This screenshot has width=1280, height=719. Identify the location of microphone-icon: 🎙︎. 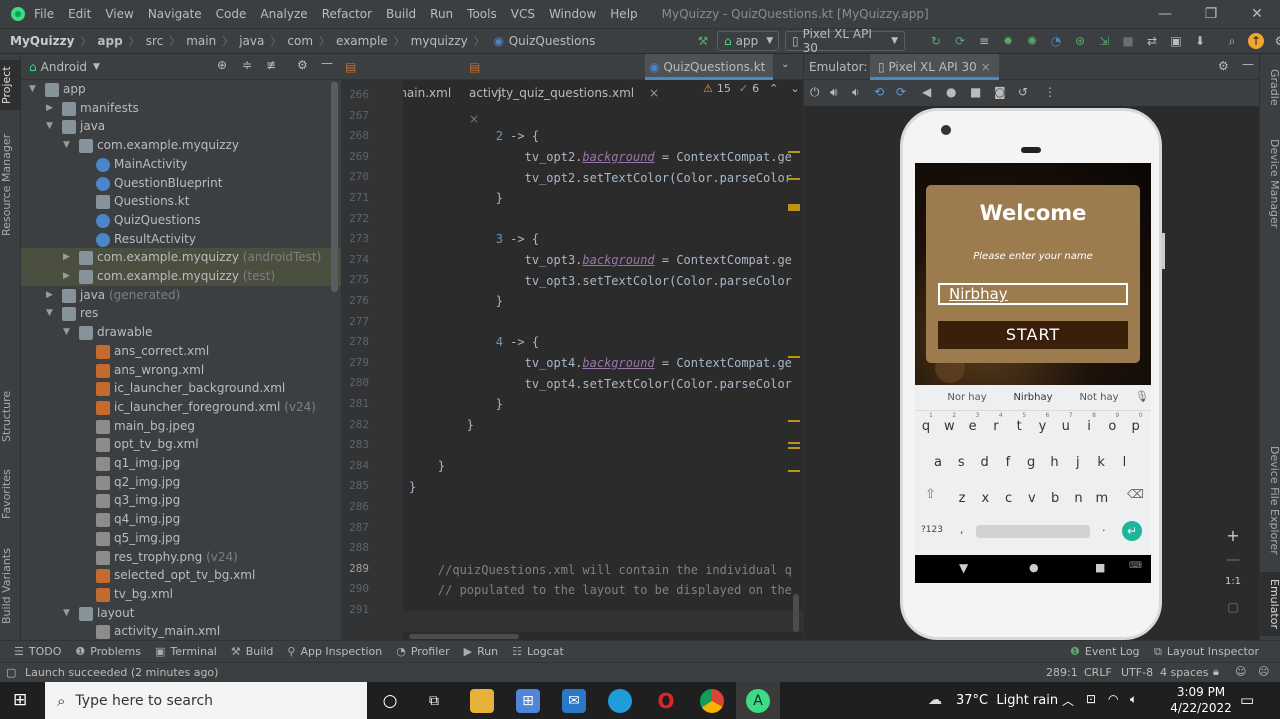
(1142, 396).